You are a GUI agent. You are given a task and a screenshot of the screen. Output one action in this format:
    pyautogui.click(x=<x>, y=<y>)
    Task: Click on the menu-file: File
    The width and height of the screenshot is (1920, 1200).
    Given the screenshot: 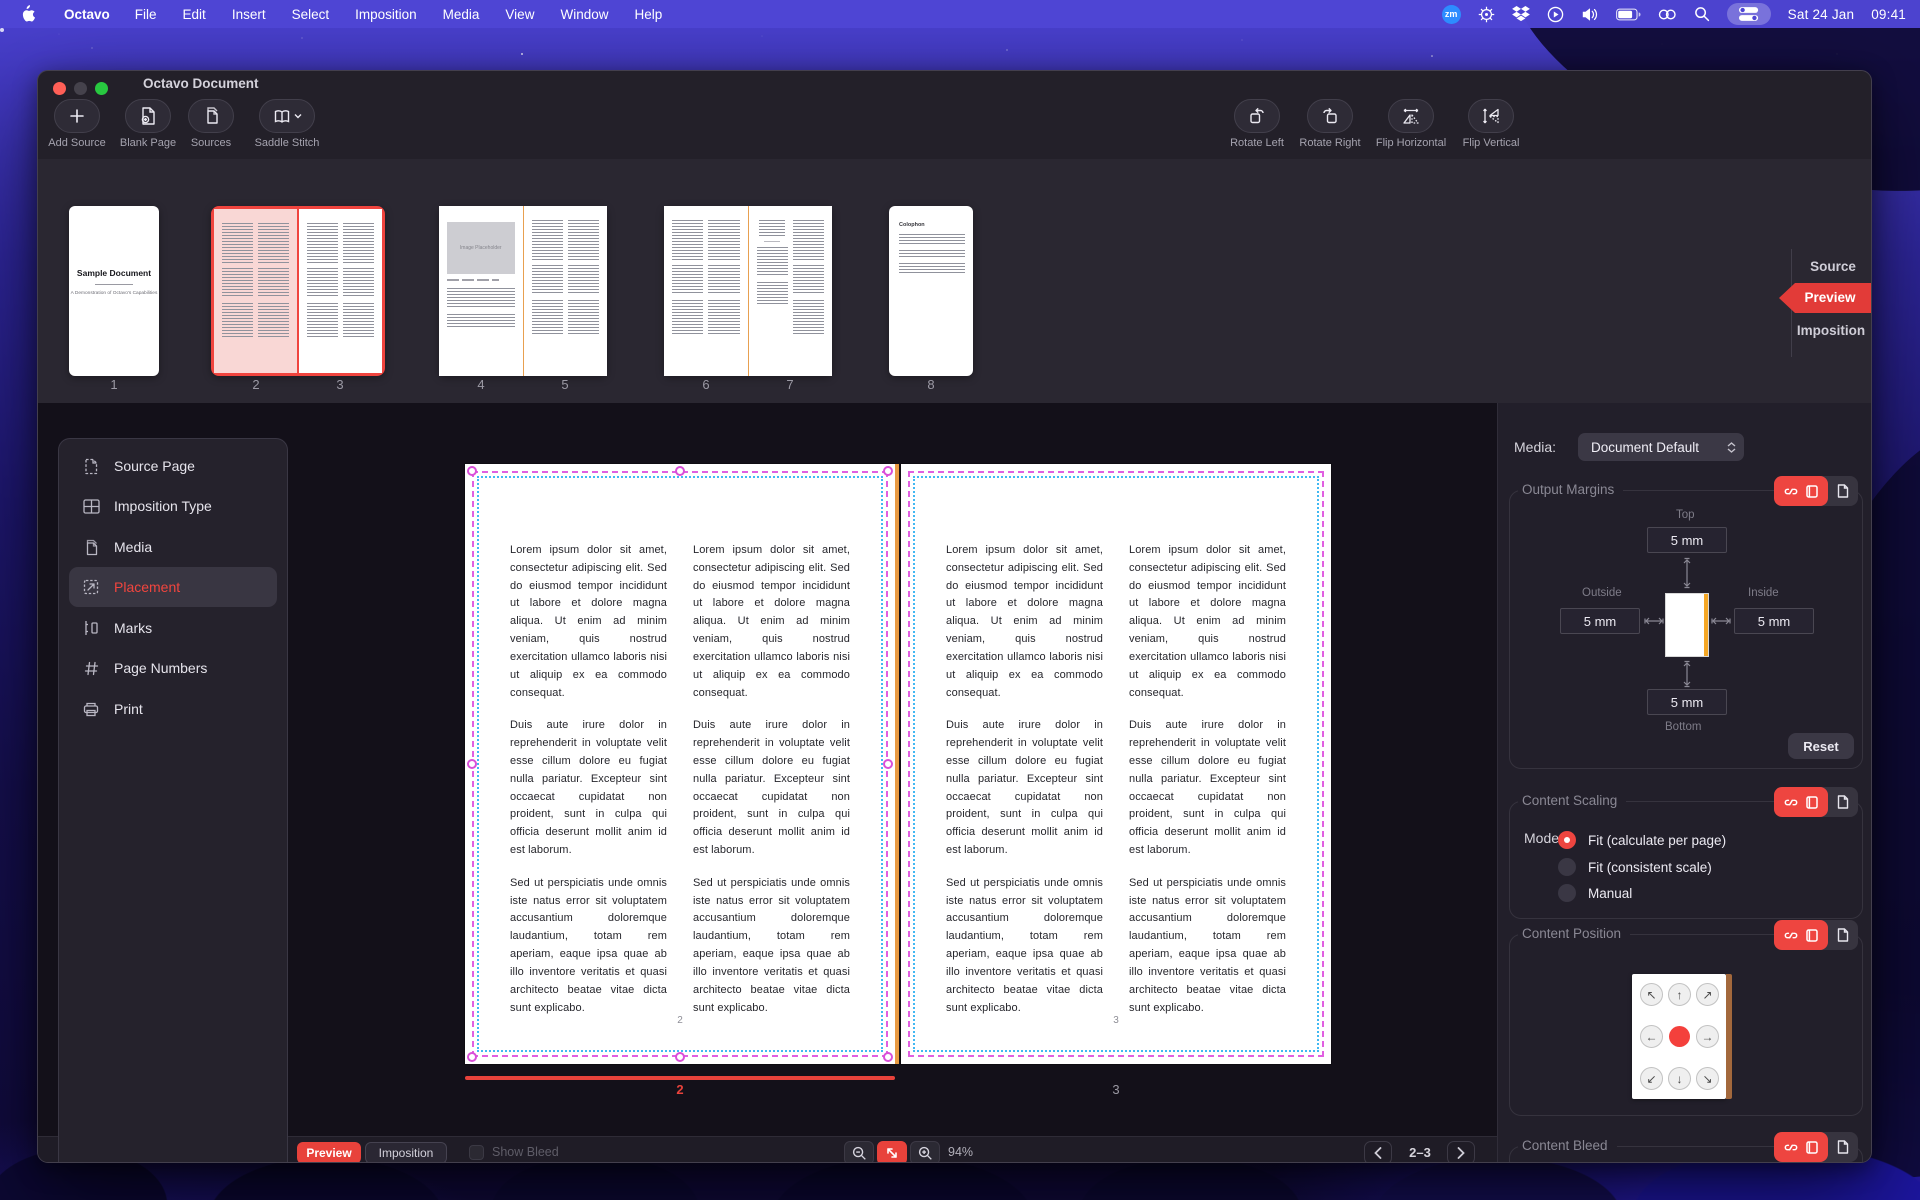 What is the action you would take?
    pyautogui.click(x=146, y=14)
    